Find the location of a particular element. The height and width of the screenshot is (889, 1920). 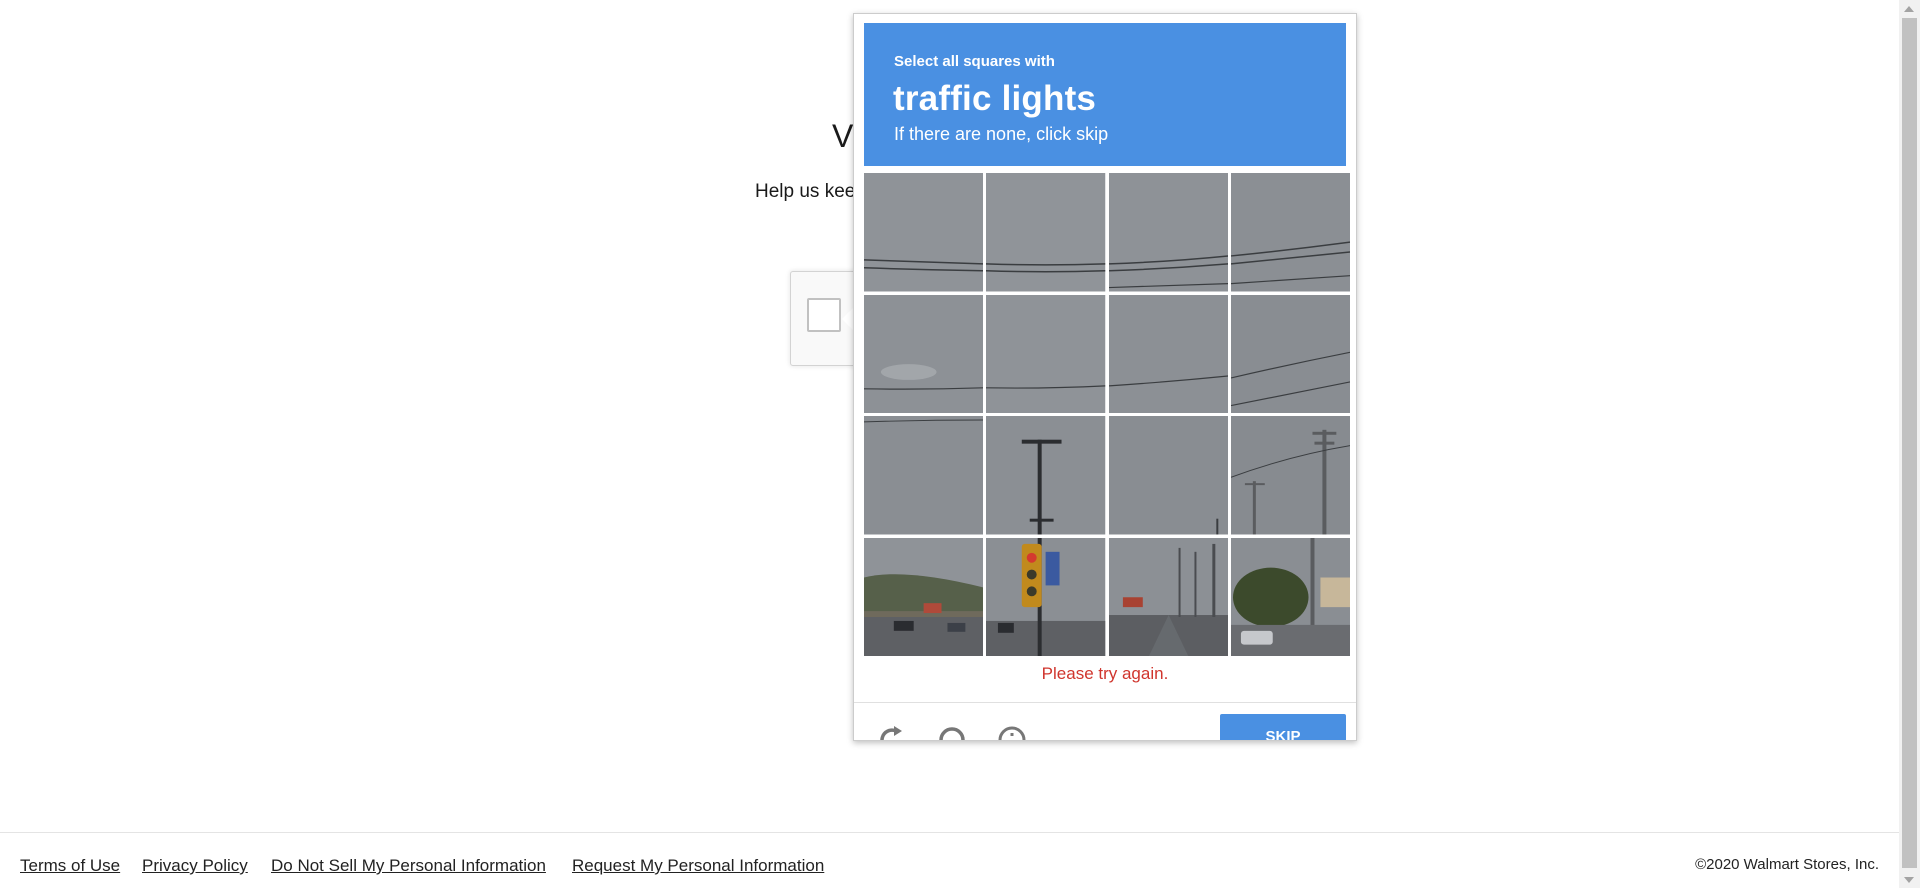

vertical-scrollbar is located at coordinates (1909, 444).